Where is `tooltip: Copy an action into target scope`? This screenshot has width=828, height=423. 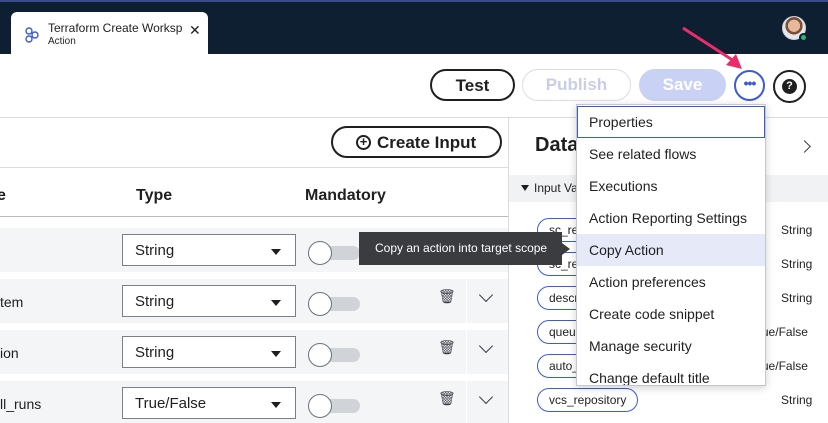
tooltip: Copy an action into target scope is located at coordinates (460, 248).